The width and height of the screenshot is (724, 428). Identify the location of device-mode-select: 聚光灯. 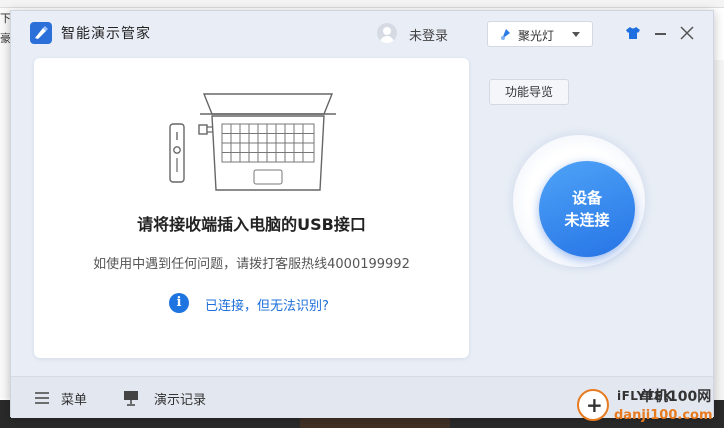
(540, 34).